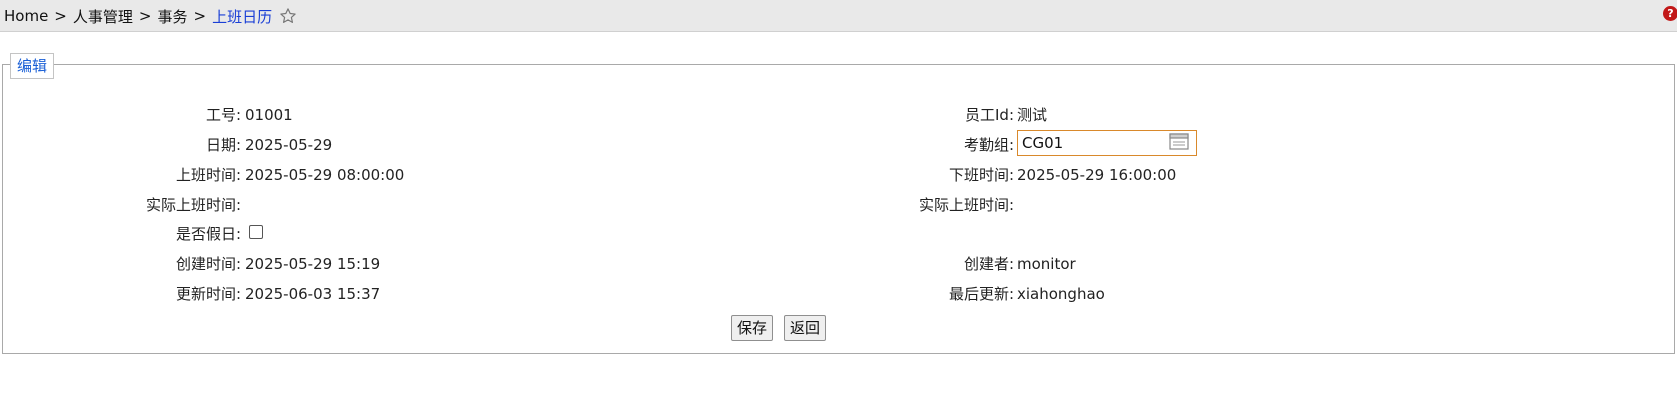  Describe the element at coordinates (172, 16) in the screenshot. I see `breadcrumb-affairs: 事务` at that location.